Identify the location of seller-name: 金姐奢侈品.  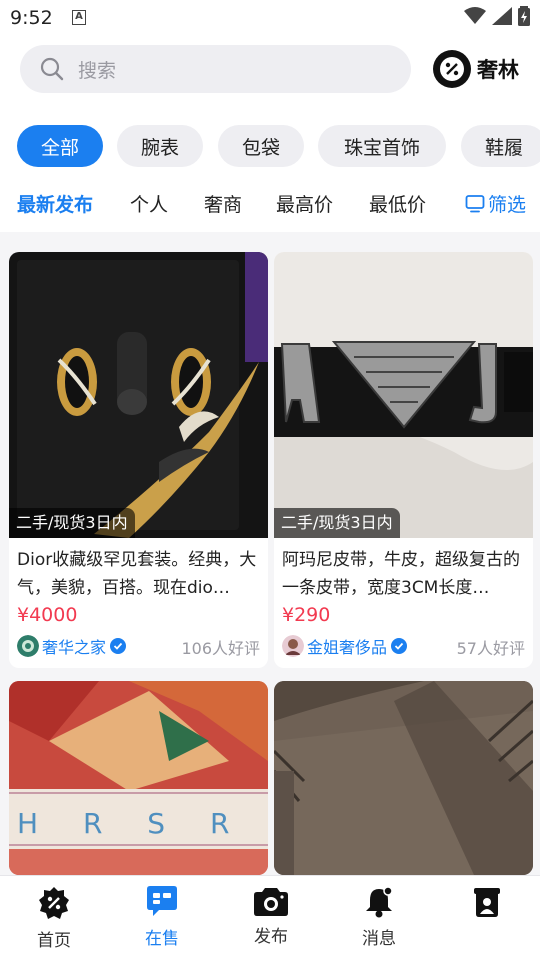
(347, 647).